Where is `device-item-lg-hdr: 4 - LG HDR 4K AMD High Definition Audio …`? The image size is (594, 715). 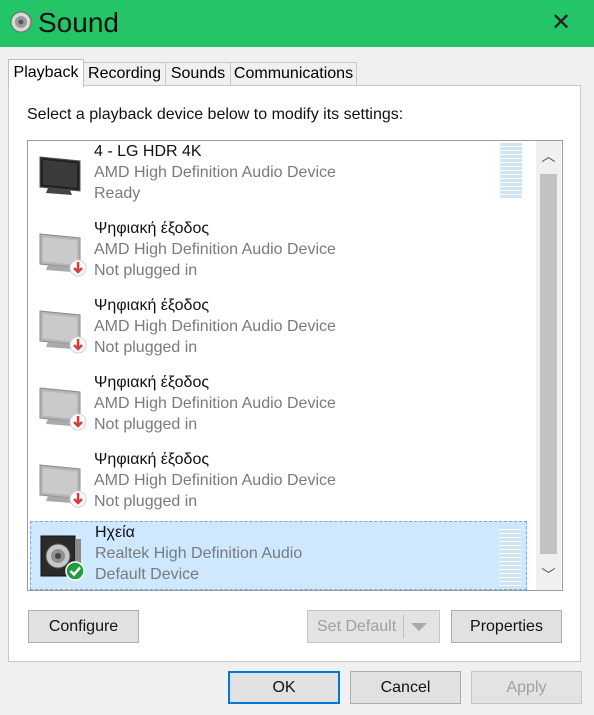 device-item-lg-hdr: 4 - LG HDR 4K AMD High Definition Audio … is located at coordinates (278, 179).